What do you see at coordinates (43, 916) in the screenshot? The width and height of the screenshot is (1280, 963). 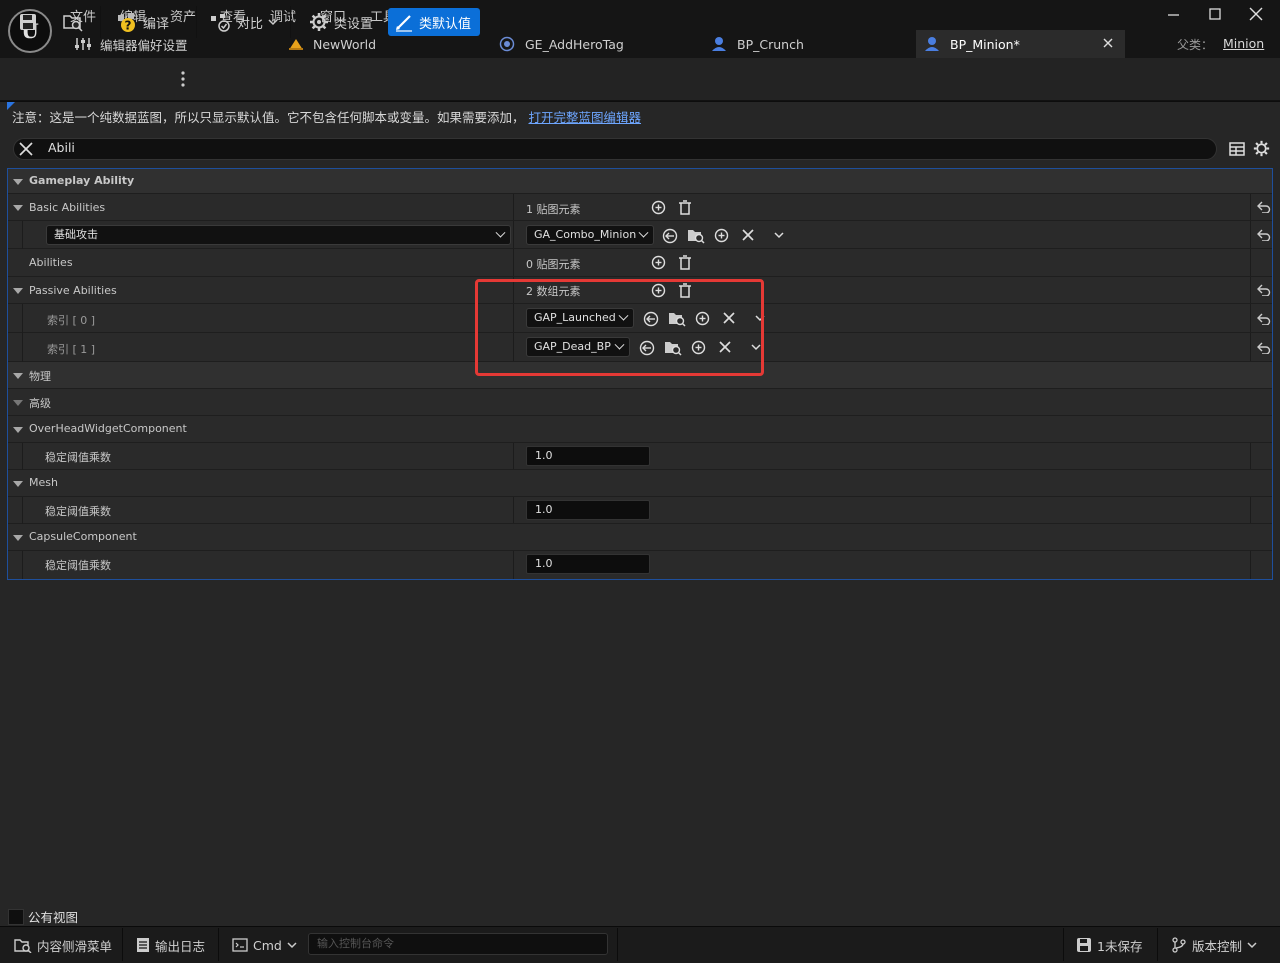 I see `public-view-toggle: 公有视图` at bounding box center [43, 916].